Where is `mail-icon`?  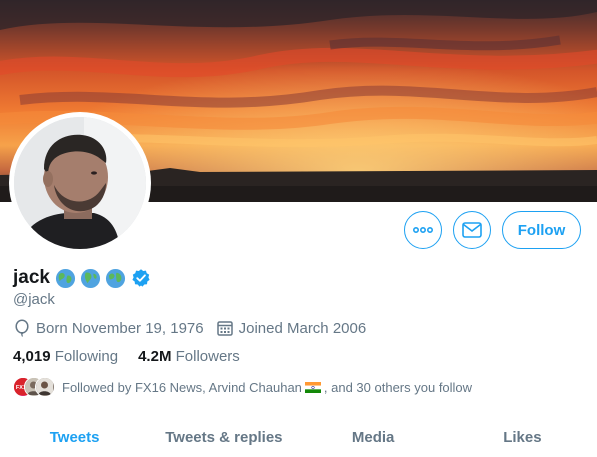 mail-icon is located at coordinates (472, 230).